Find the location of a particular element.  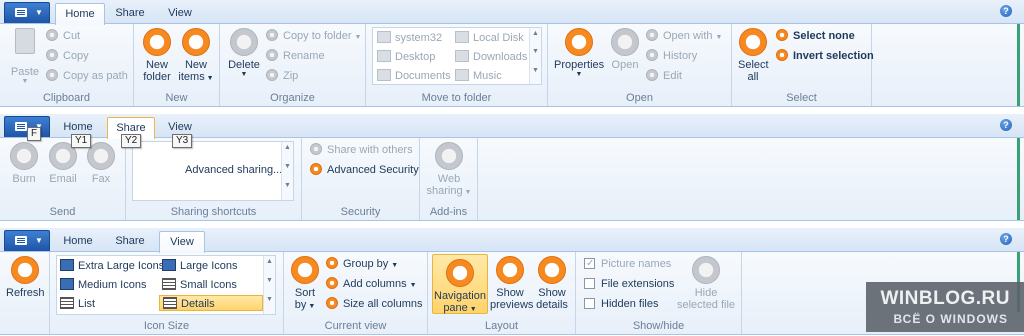

move-to-downloads: Downloads is located at coordinates (491, 57).